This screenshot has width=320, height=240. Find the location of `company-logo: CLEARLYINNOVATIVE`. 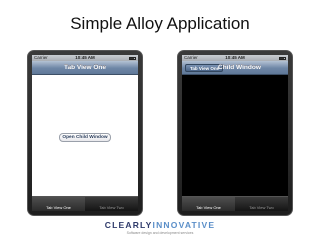

company-logo: CLEARLYINNOVATIVE is located at coordinates (160, 225).